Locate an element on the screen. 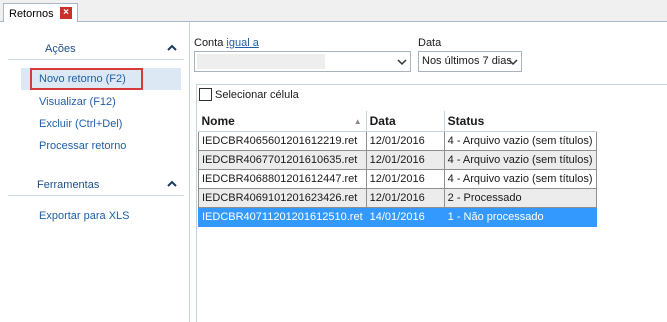  conta-select is located at coordinates (302, 61).